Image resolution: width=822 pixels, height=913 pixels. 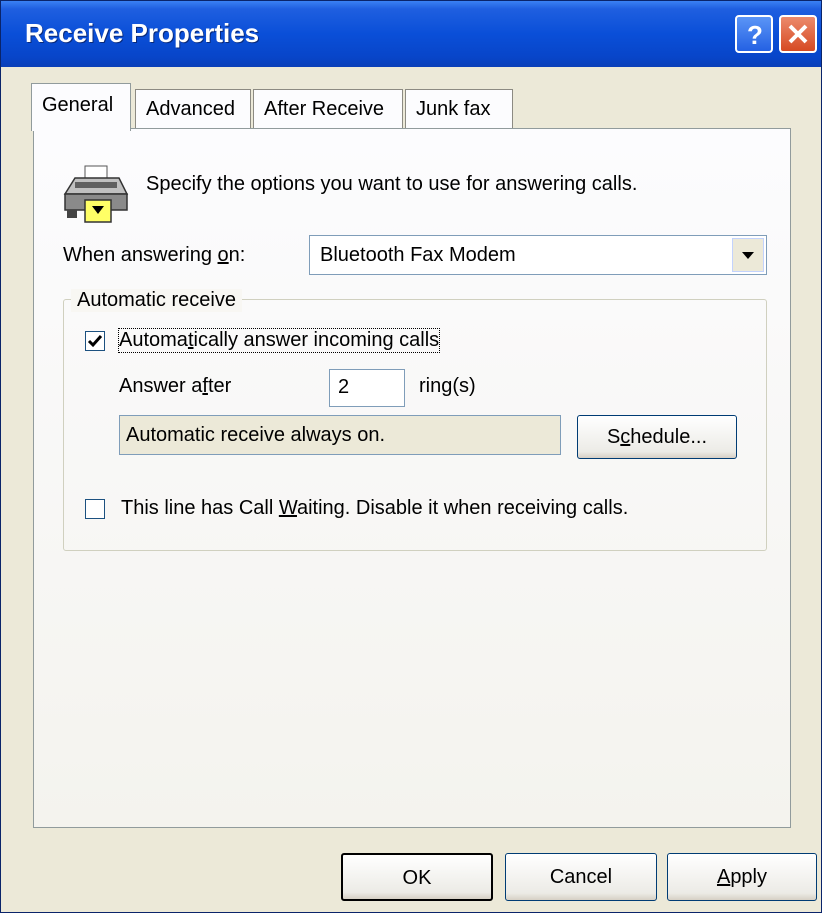 I want to click on rings-value: 2, so click(x=344, y=387).